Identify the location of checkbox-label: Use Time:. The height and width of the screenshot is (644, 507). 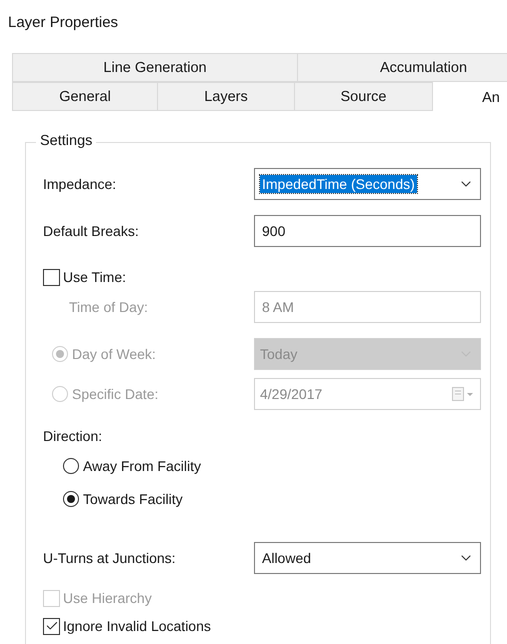
(94, 277).